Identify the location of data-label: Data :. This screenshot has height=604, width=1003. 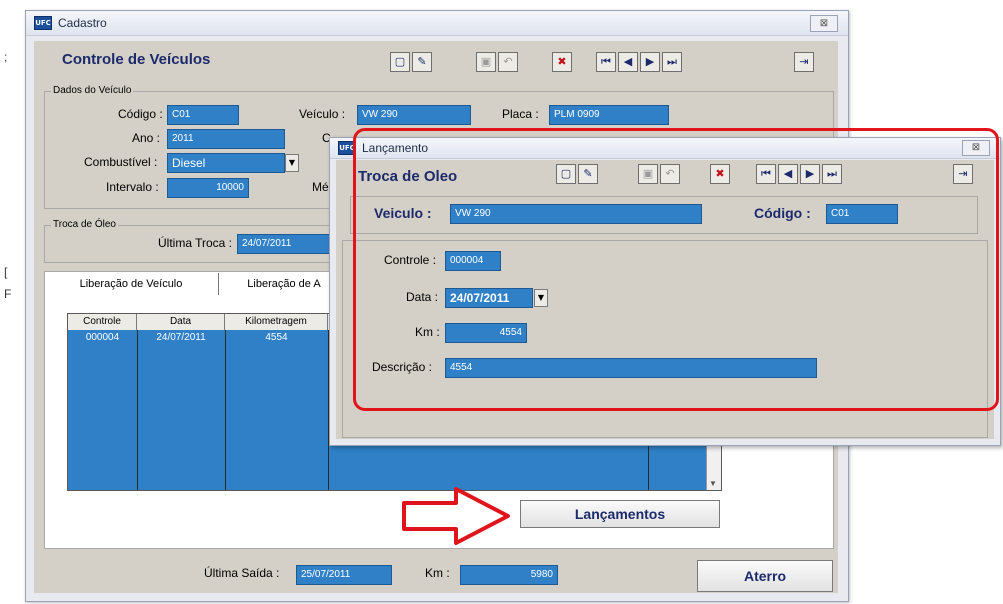
(422, 297).